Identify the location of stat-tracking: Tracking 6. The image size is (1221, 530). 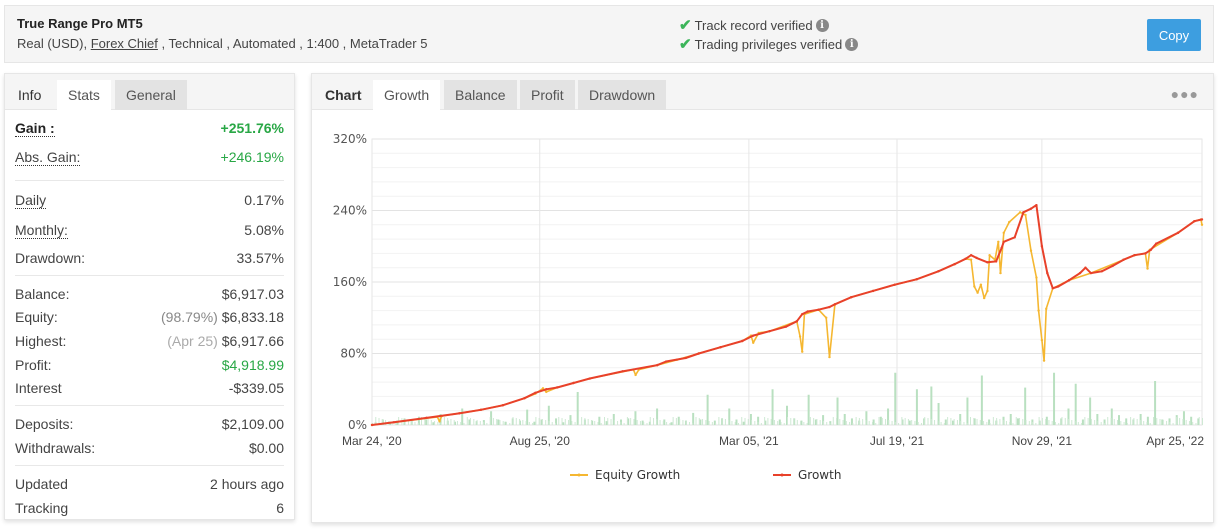
(149, 509).